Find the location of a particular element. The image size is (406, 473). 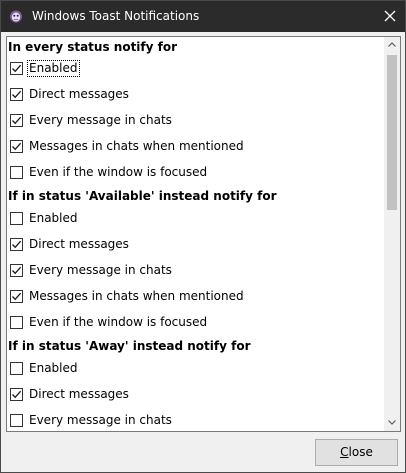

close-button-label: lose is located at coordinates (360, 452).